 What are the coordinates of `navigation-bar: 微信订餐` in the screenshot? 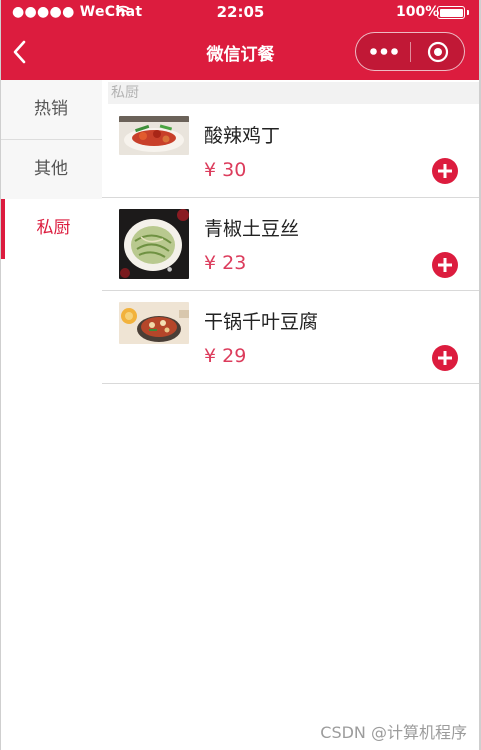 It's located at (240, 53).